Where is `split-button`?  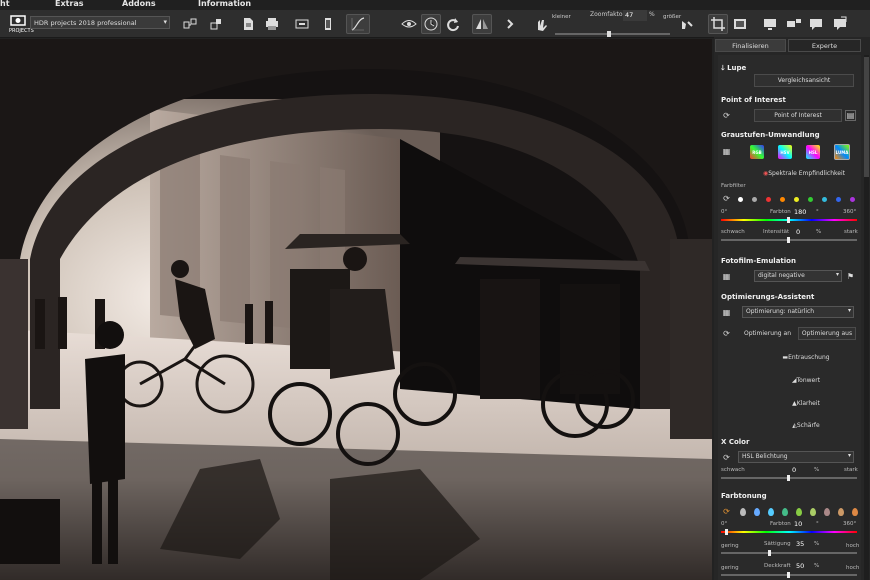 split-button is located at coordinates (510, 24).